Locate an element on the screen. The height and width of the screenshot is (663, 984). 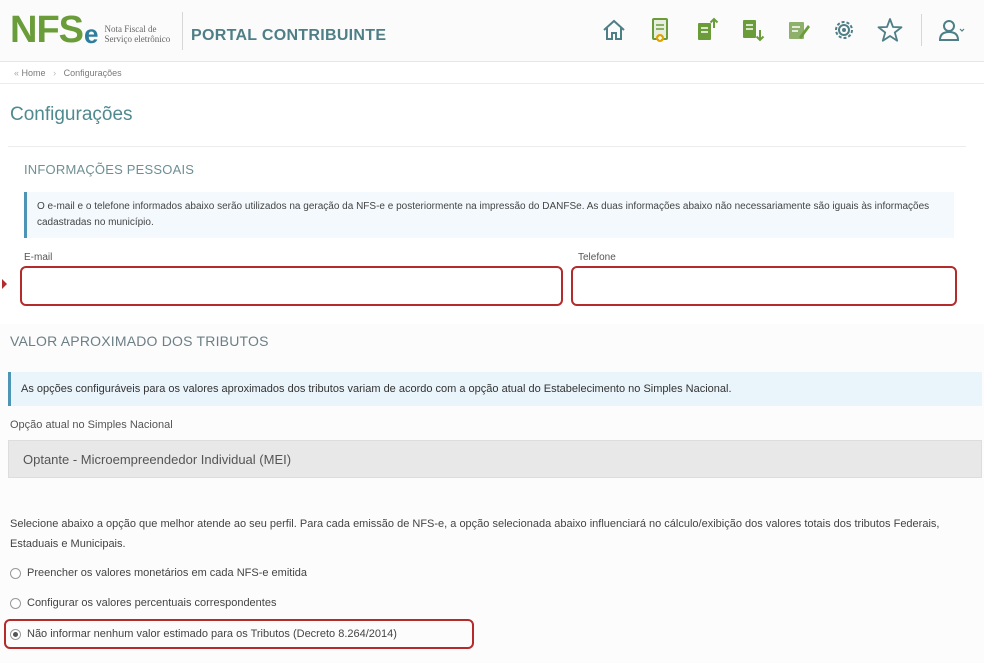
home-icon is located at coordinates (614, 30).